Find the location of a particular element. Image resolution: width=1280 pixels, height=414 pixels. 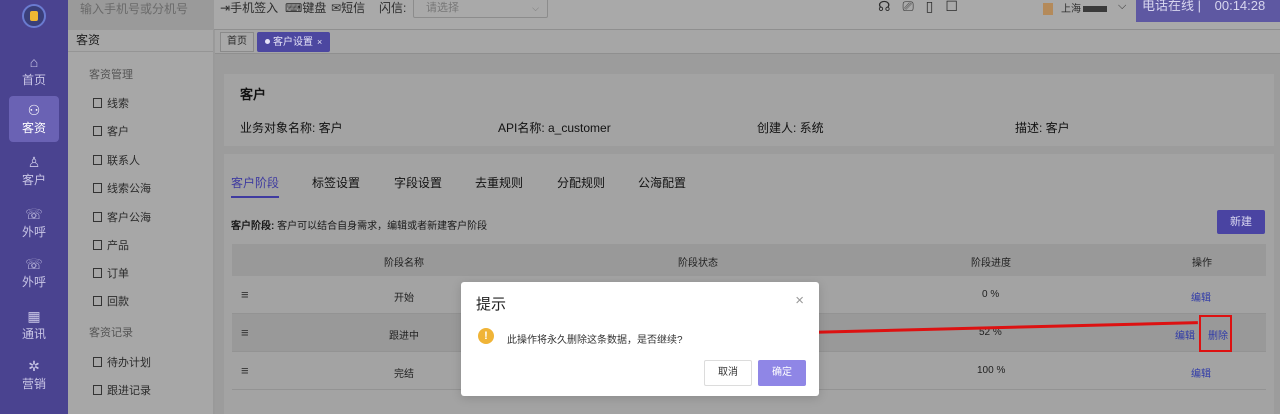

mail-icon: ✉ is located at coordinates (336, 8).